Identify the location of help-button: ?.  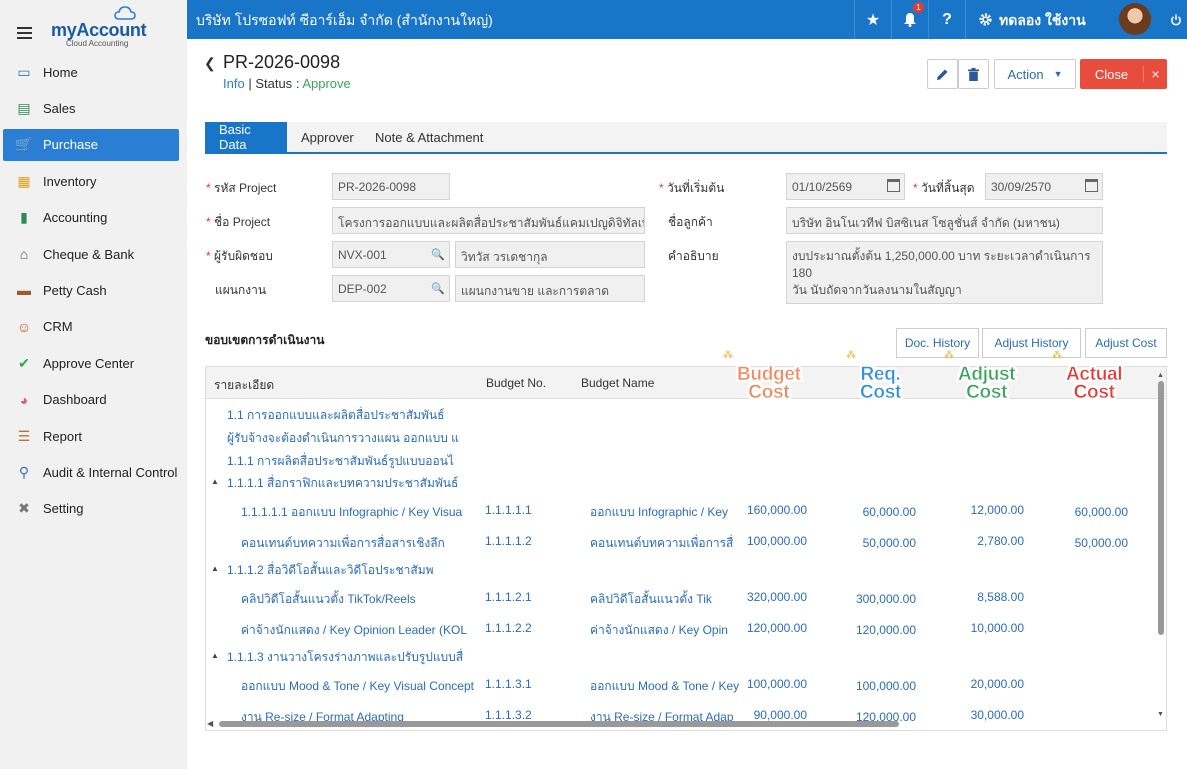
(946, 19).